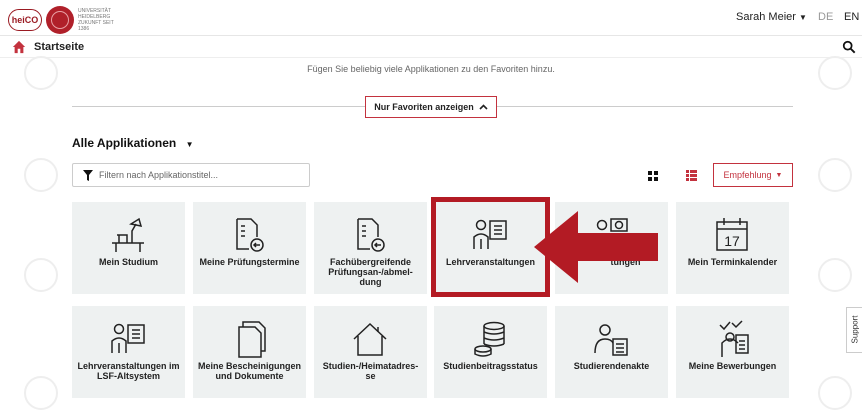 This screenshot has width=862, height=416. Describe the element at coordinates (849, 47) in the screenshot. I see `search-icon` at that location.